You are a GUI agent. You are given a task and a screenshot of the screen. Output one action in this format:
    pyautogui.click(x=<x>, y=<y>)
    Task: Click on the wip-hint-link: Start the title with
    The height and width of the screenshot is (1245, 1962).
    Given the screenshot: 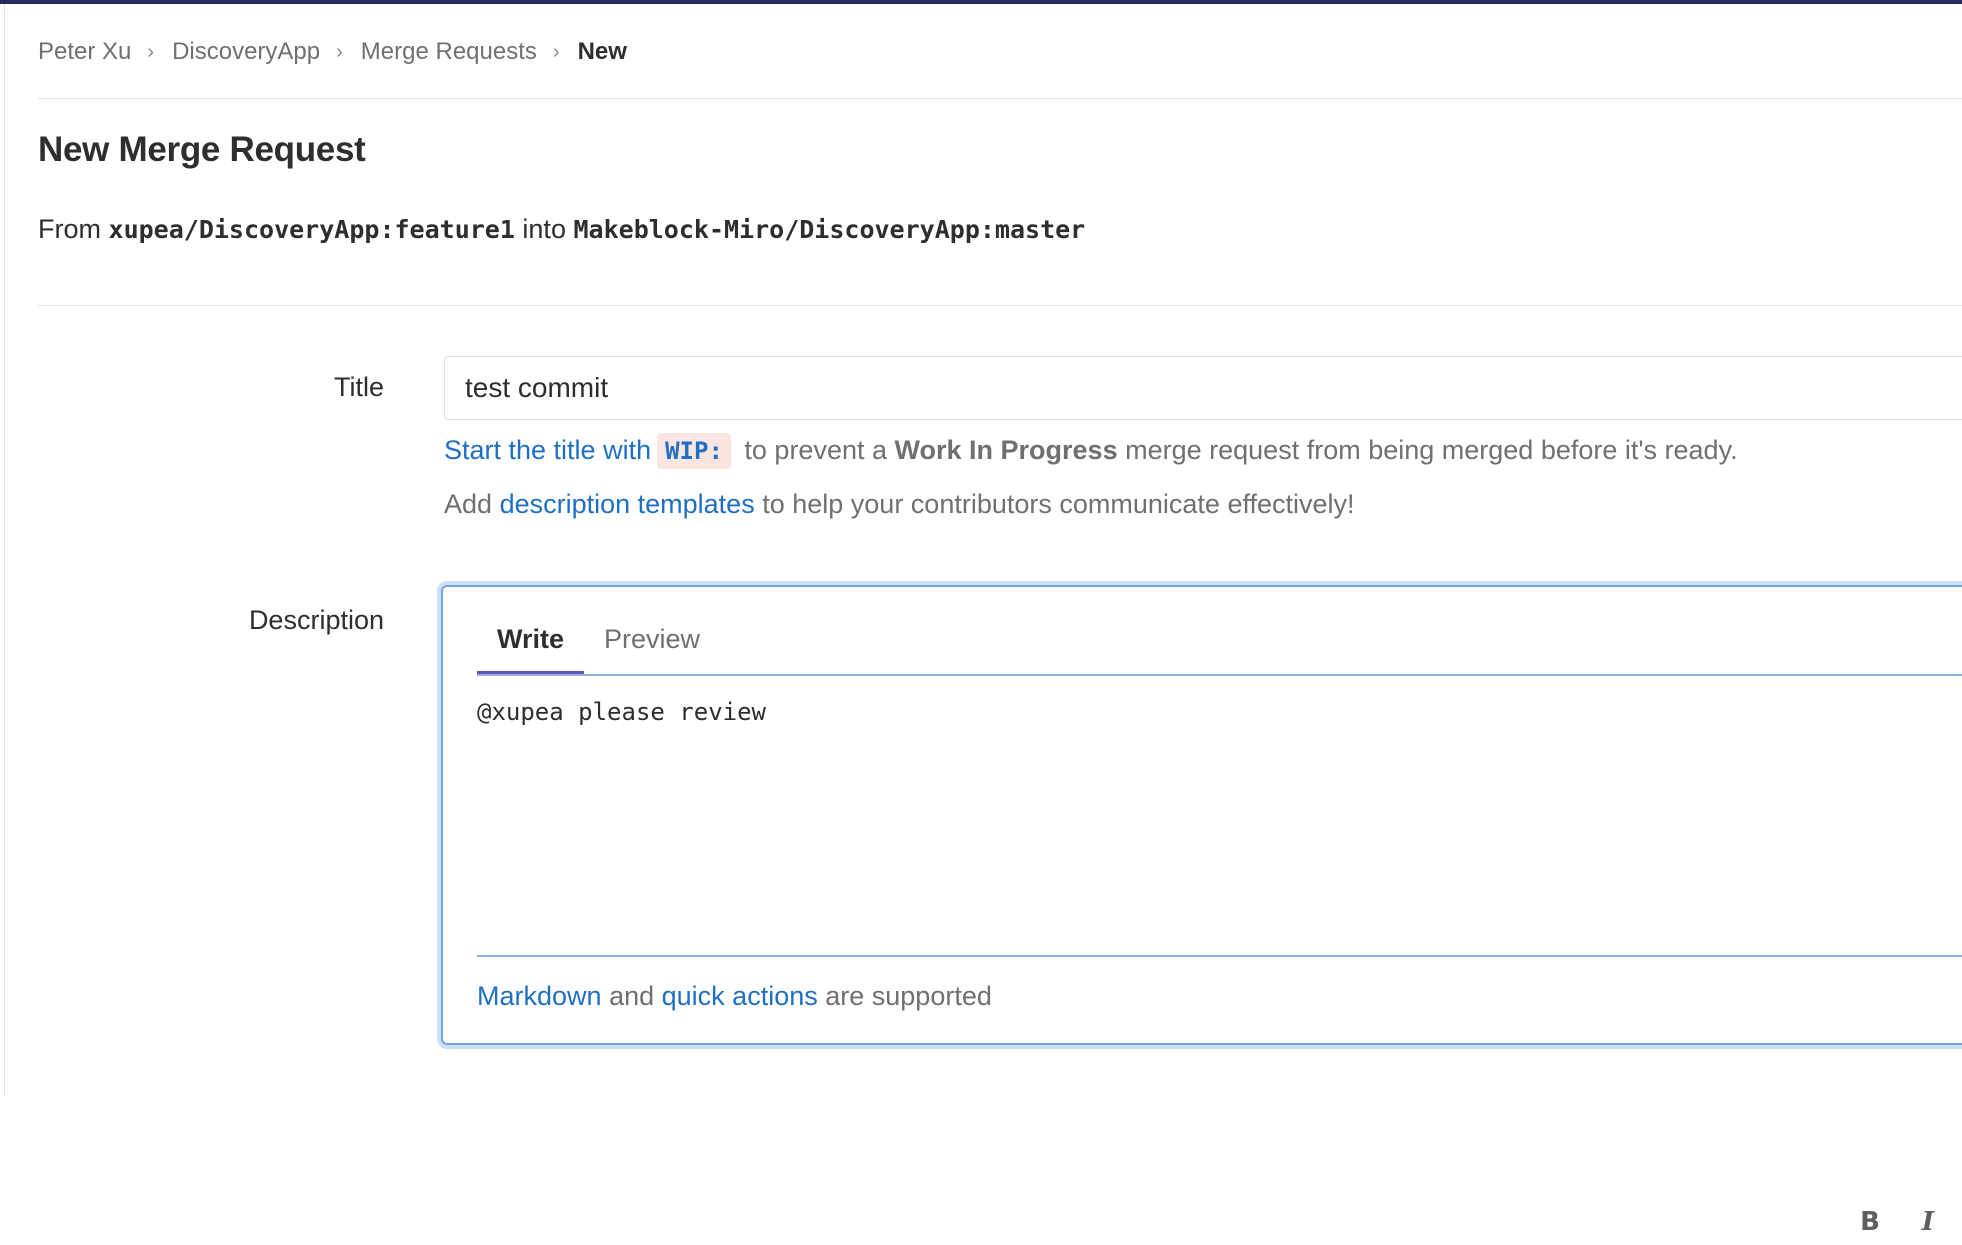 What is the action you would take?
    pyautogui.click(x=547, y=450)
    